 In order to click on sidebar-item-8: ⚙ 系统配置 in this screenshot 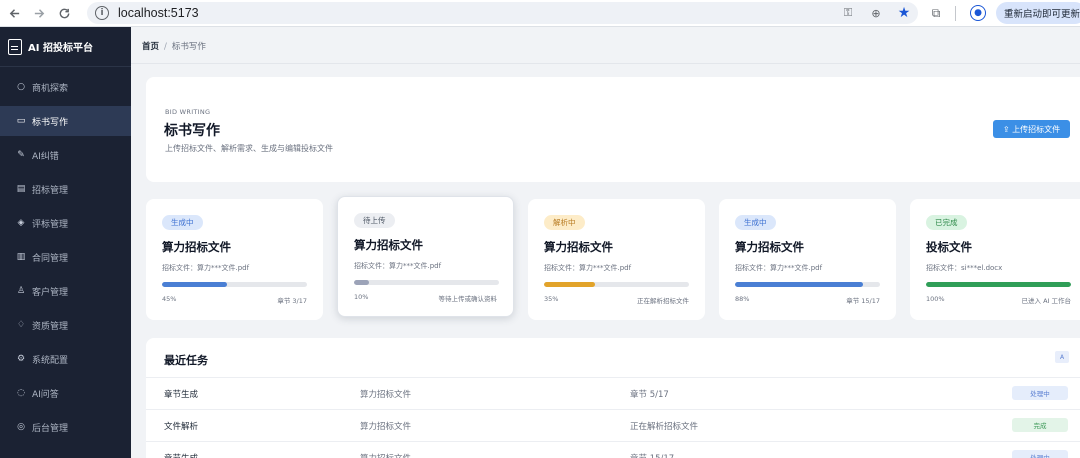, I will do `click(65, 359)`.